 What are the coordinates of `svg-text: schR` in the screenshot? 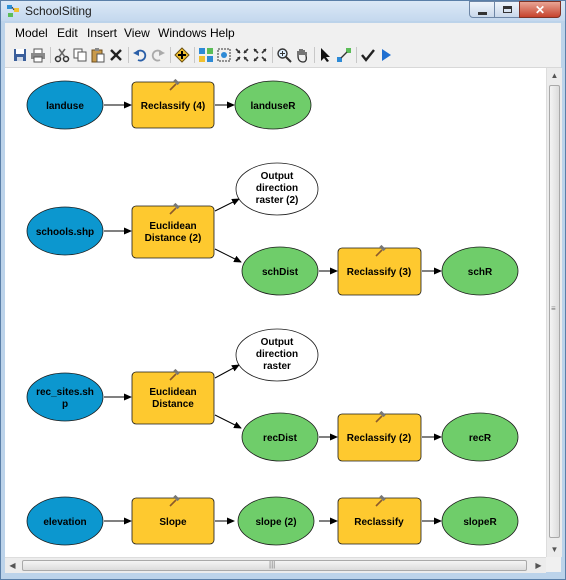 It's located at (480, 272).